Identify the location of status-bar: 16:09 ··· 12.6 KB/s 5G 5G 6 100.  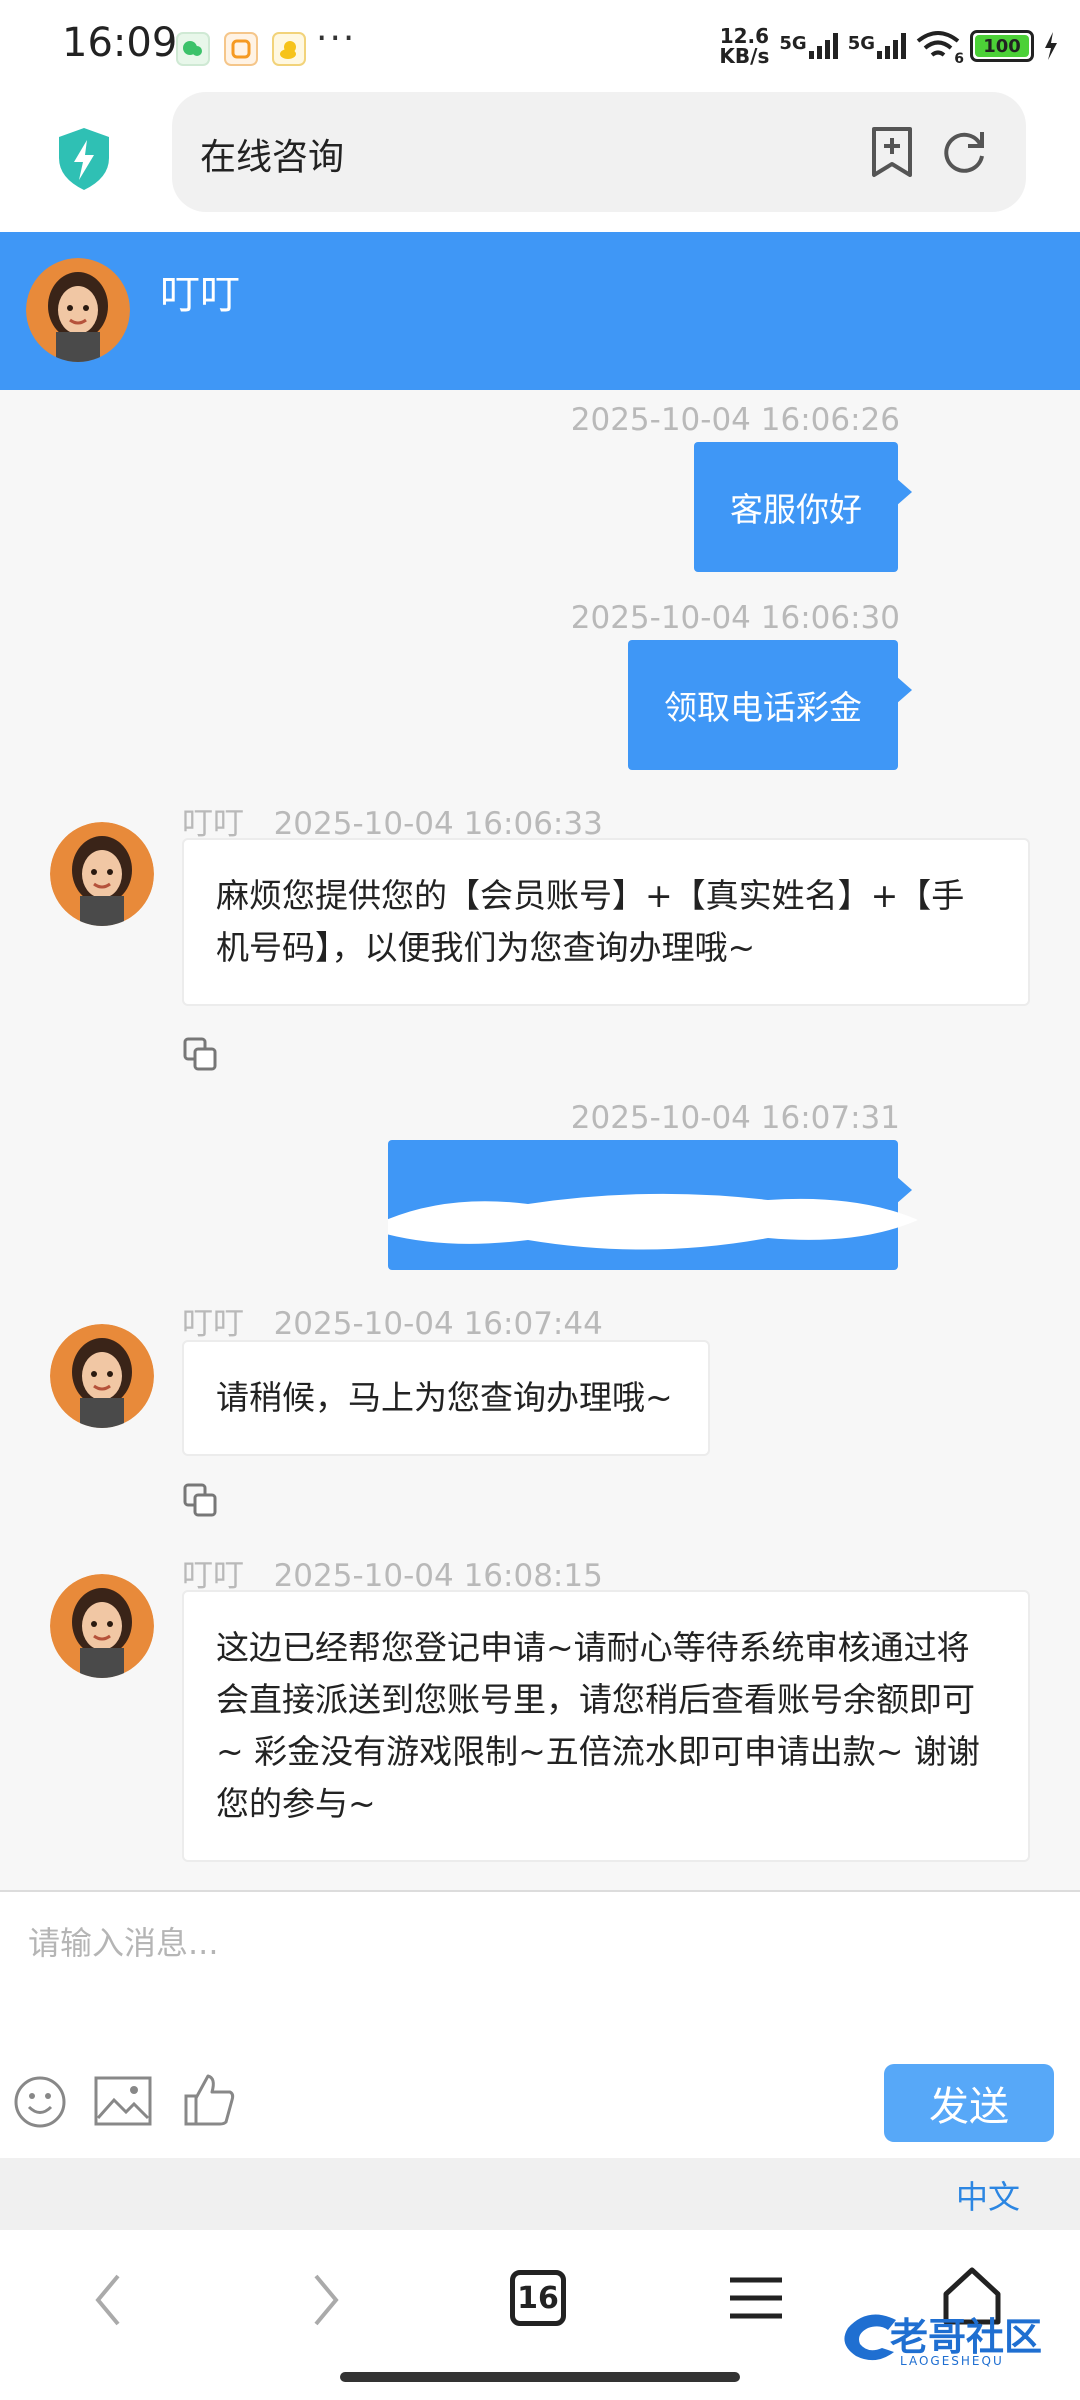
(540, 46).